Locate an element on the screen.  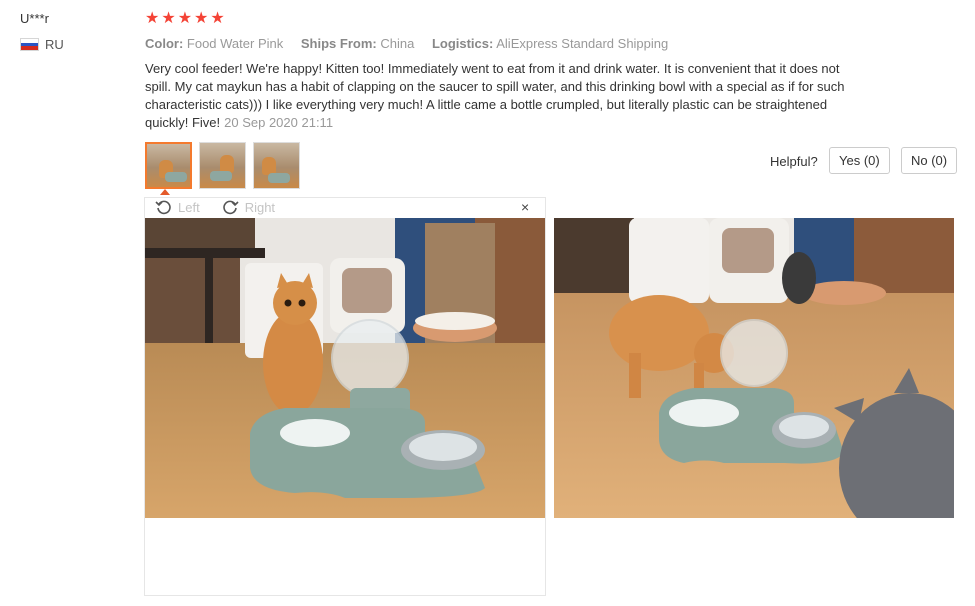
attribute-key: Color: is located at coordinates (164, 43).